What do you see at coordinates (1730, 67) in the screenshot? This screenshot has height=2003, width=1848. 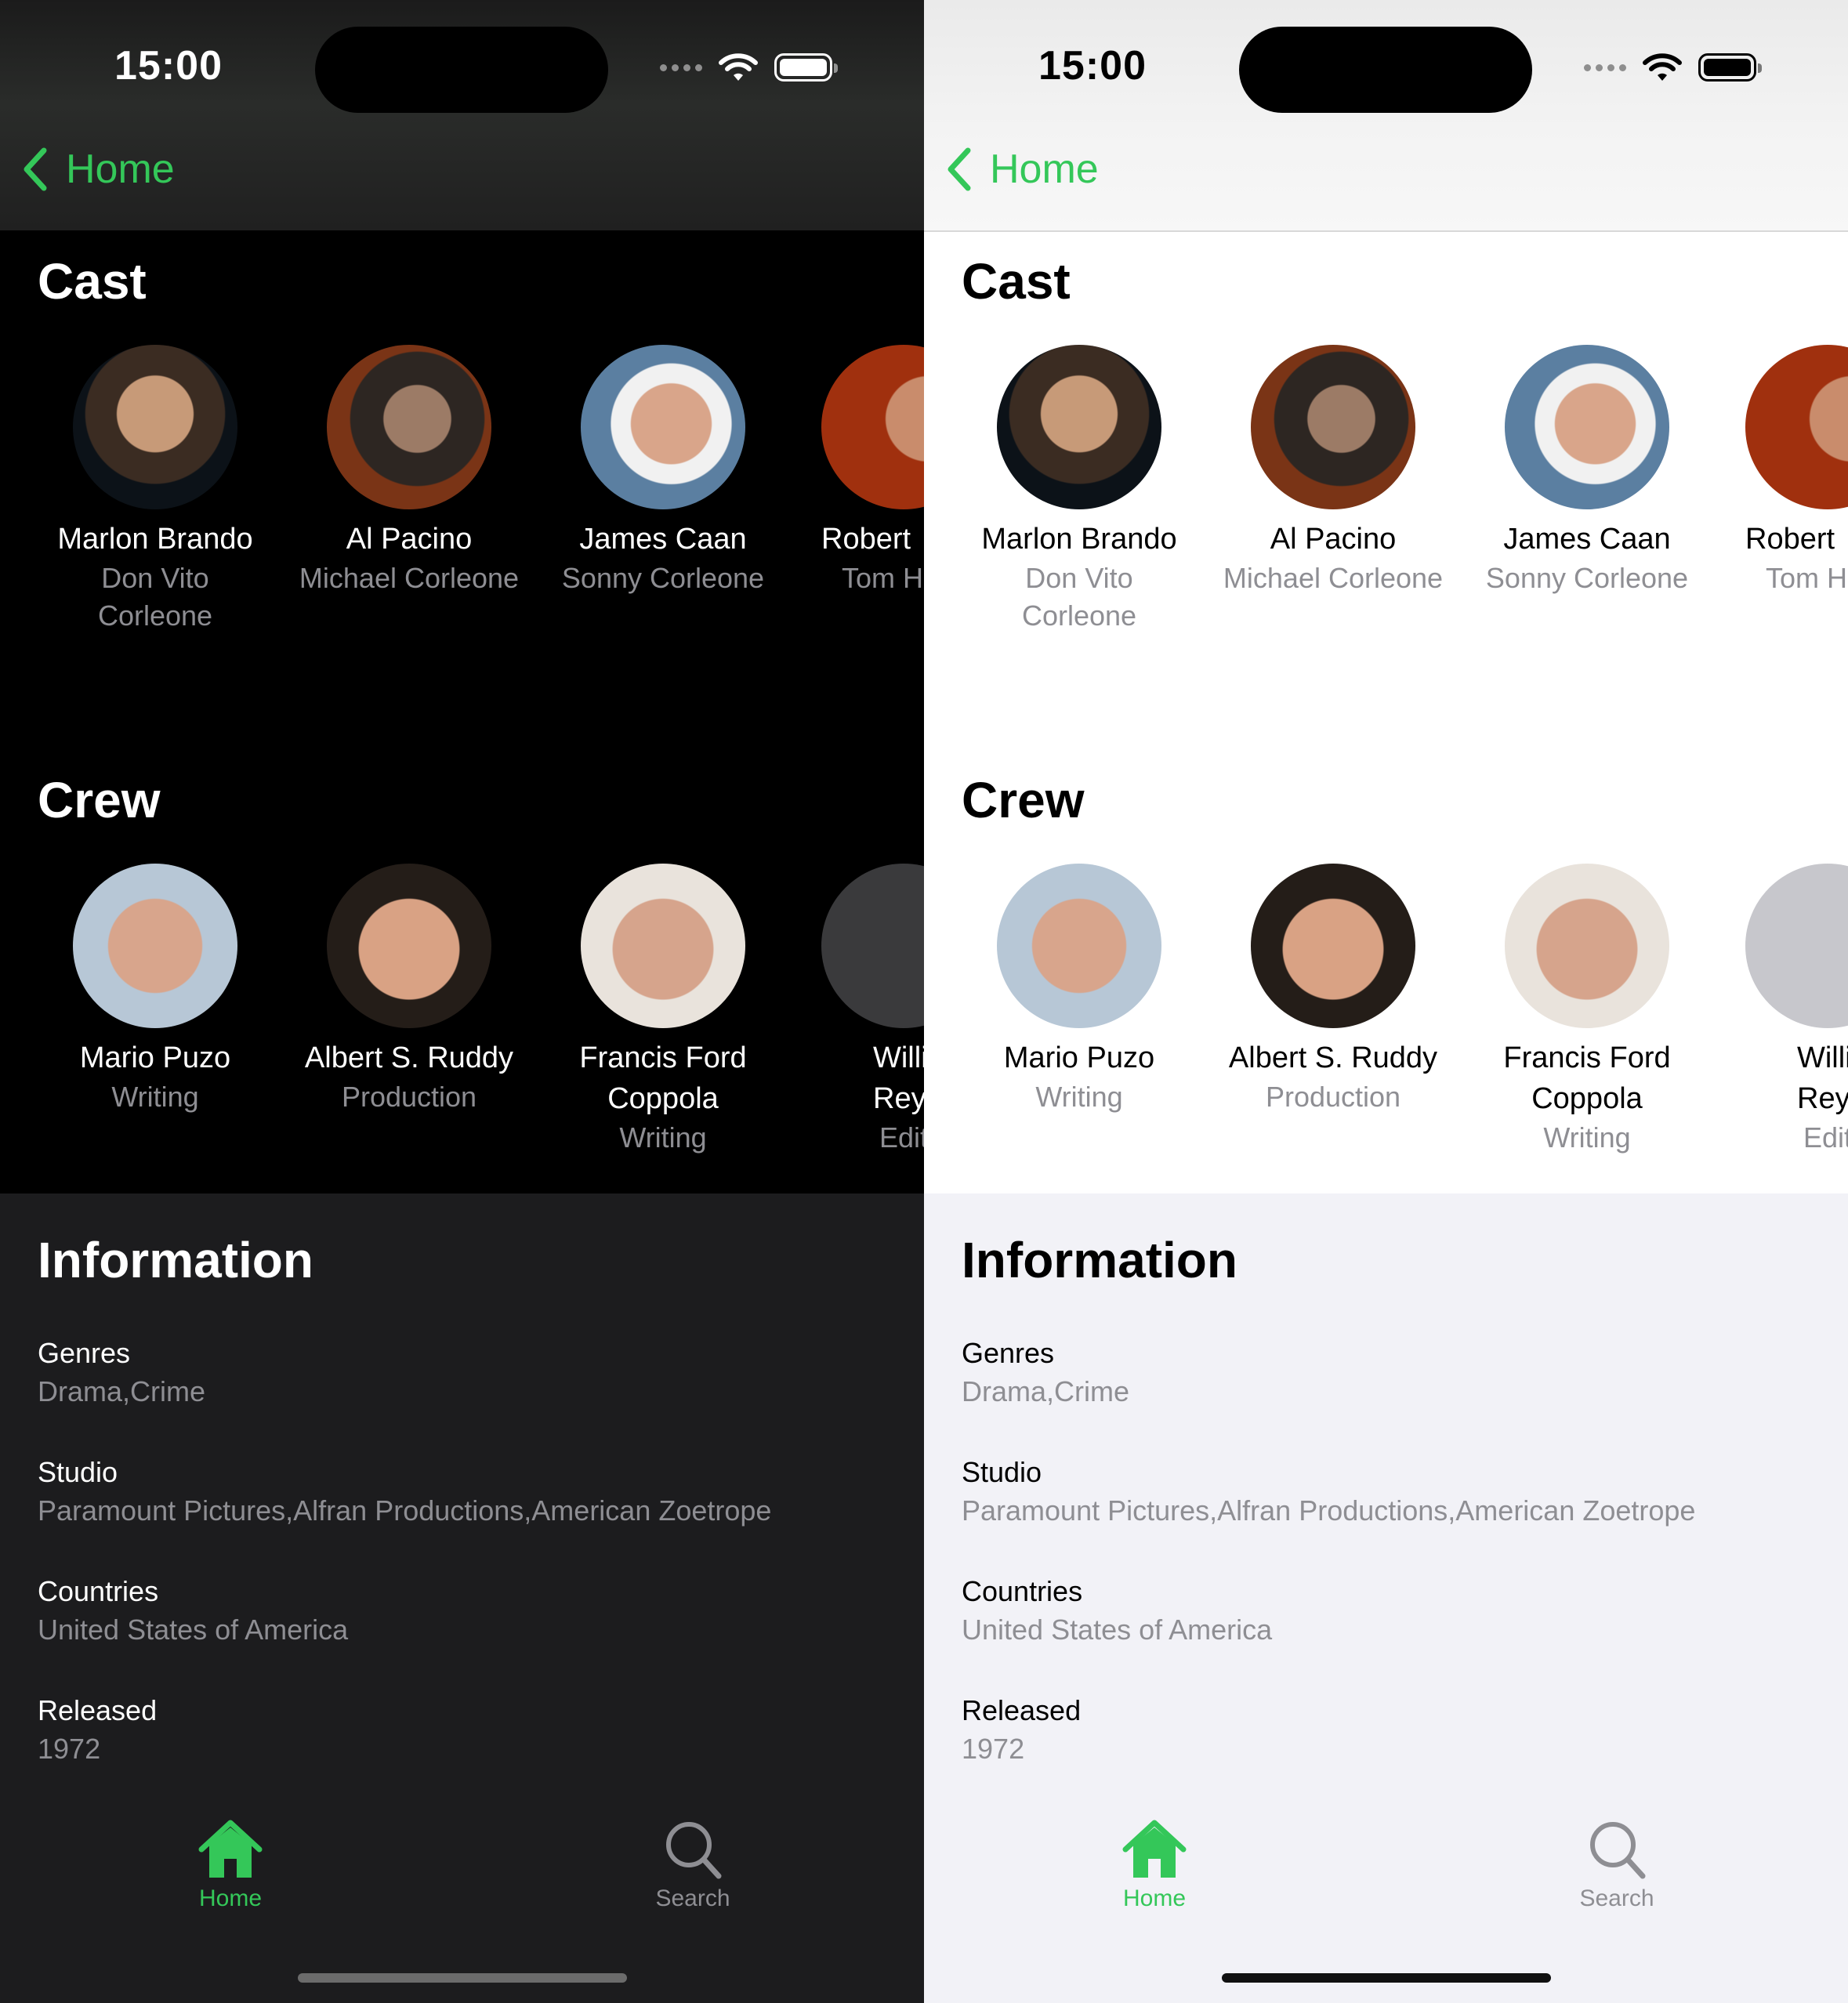 I see `battery-icon` at bounding box center [1730, 67].